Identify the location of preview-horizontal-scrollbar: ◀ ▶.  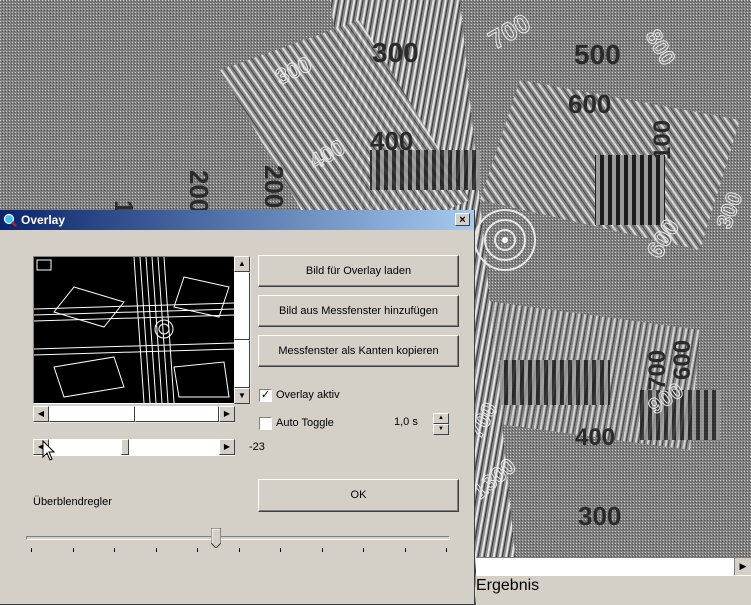
(134, 414).